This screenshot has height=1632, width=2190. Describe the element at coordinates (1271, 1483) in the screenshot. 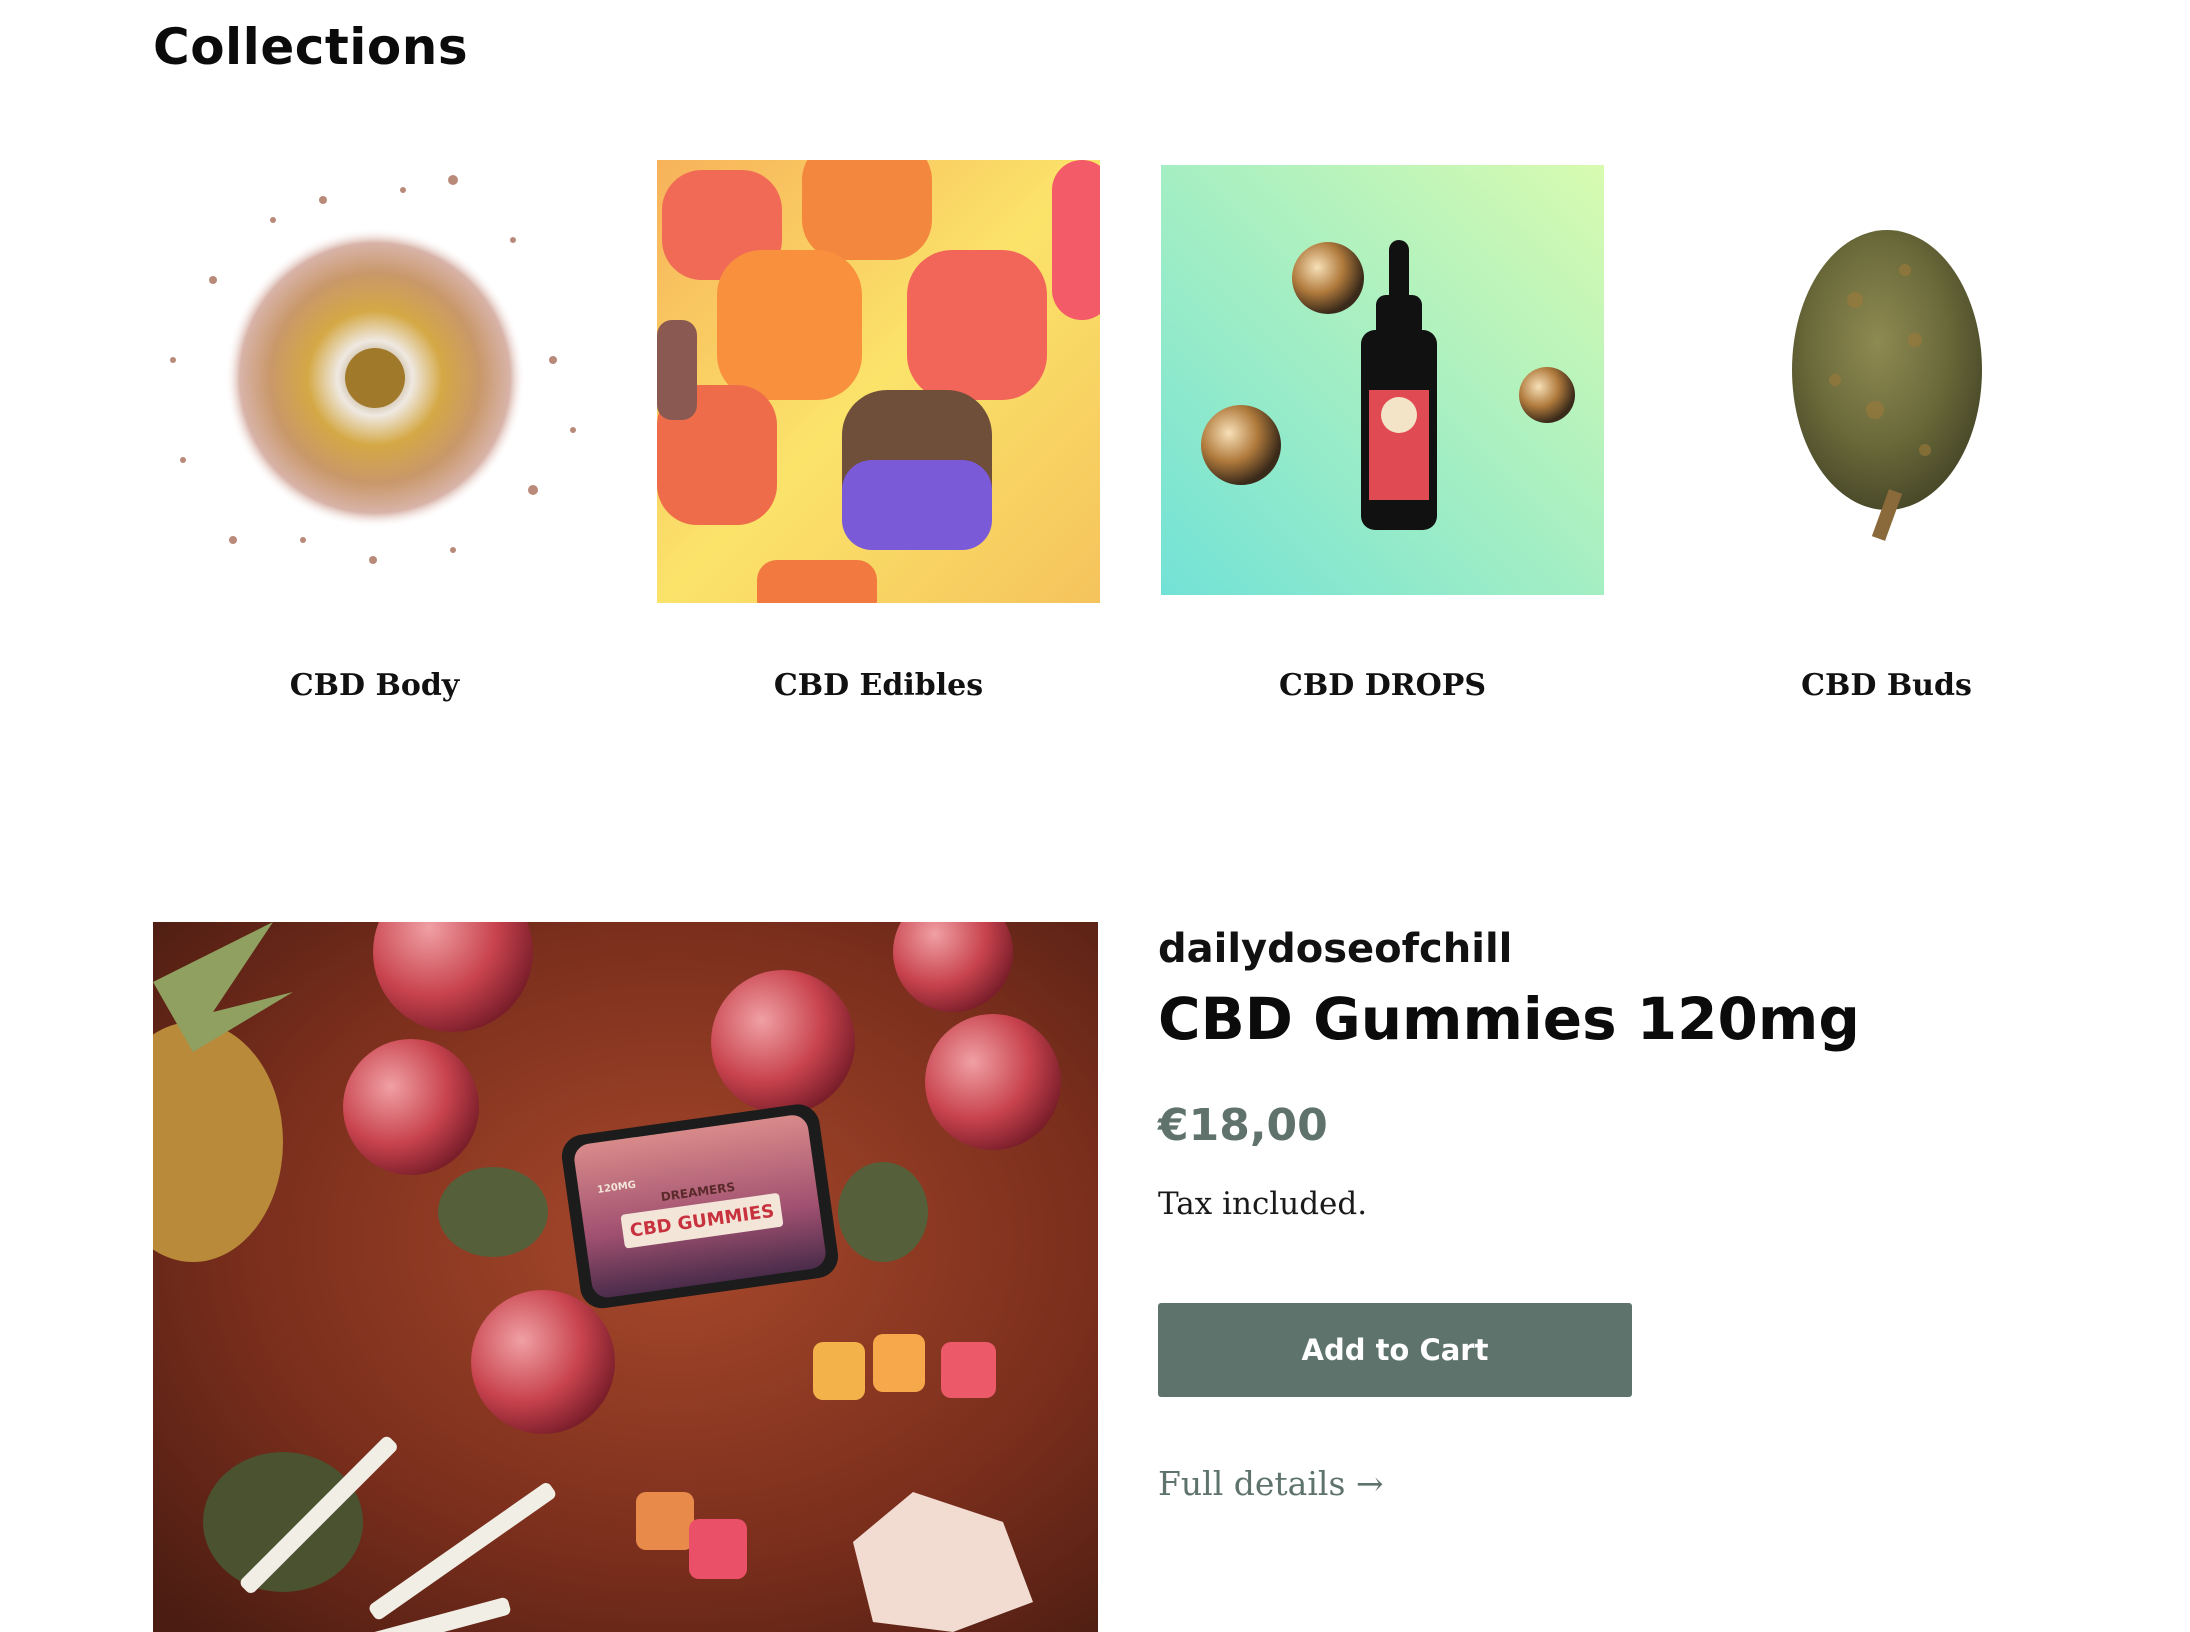

I see `full-details-link: Full details →` at that location.